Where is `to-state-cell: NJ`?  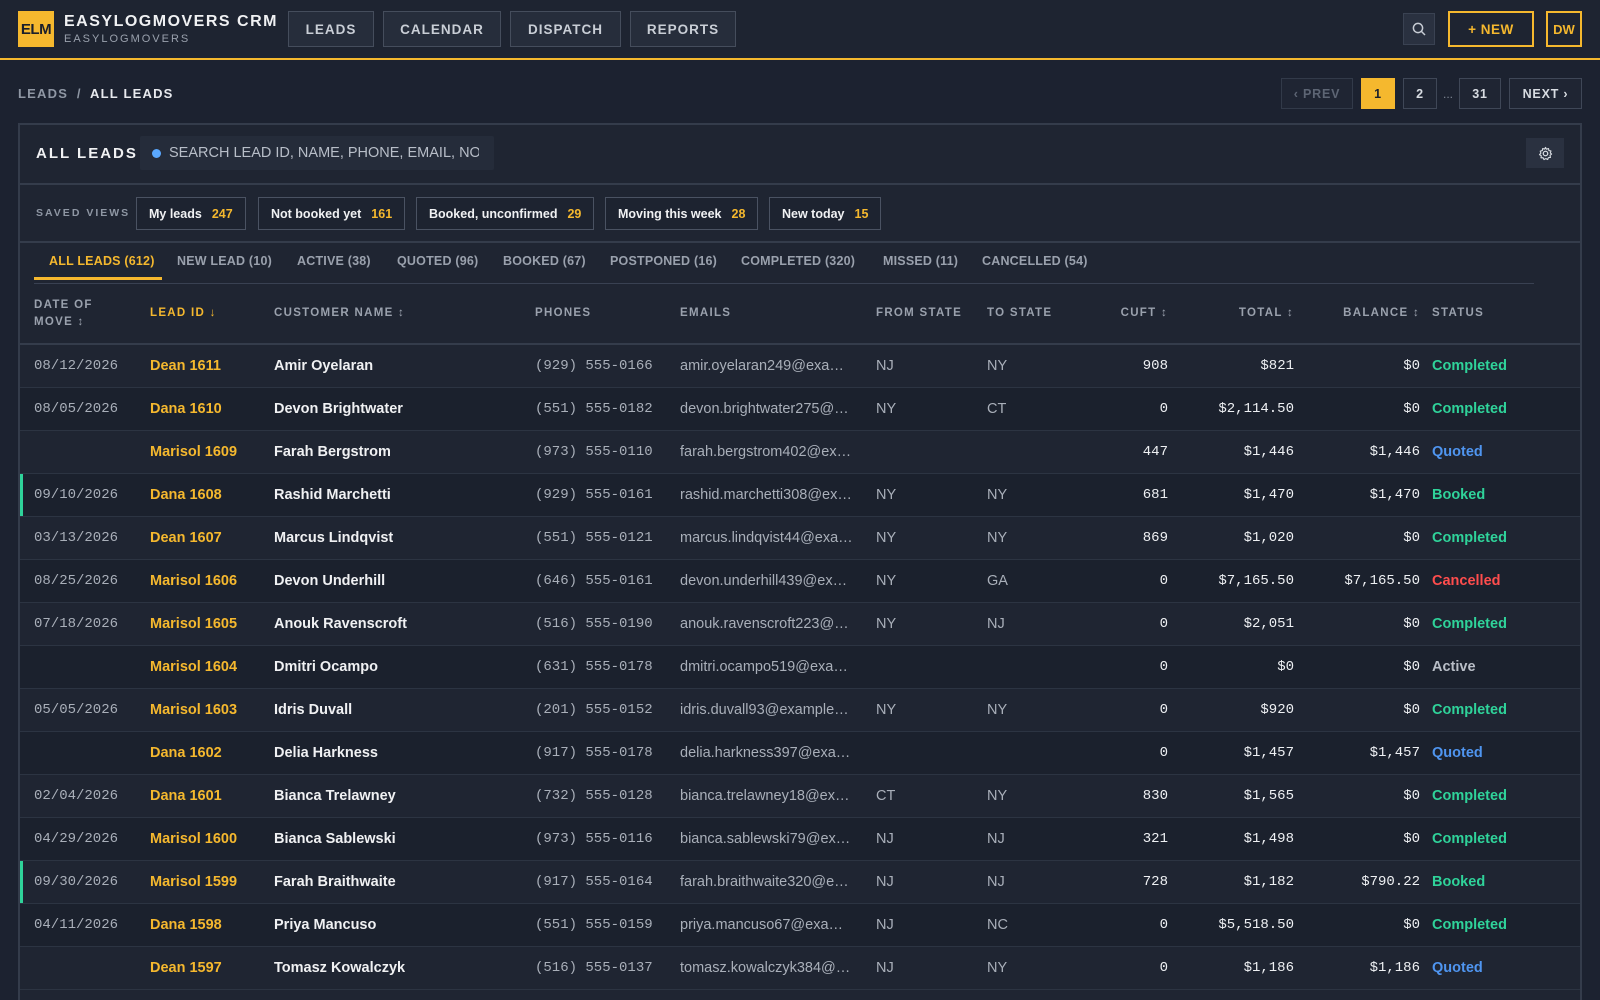 to-state-cell: NJ is located at coordinates (996, 882).